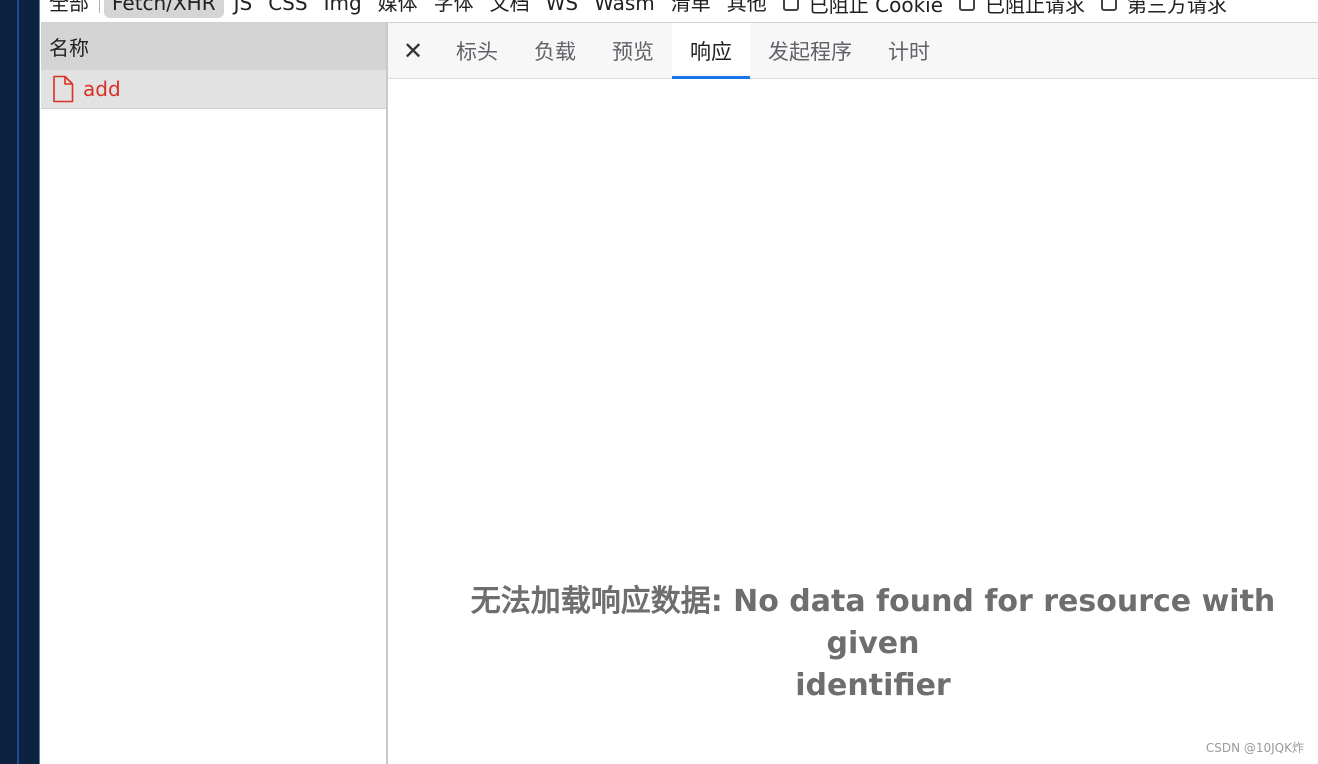  I want to click on filter-separator, so click(99, 6).